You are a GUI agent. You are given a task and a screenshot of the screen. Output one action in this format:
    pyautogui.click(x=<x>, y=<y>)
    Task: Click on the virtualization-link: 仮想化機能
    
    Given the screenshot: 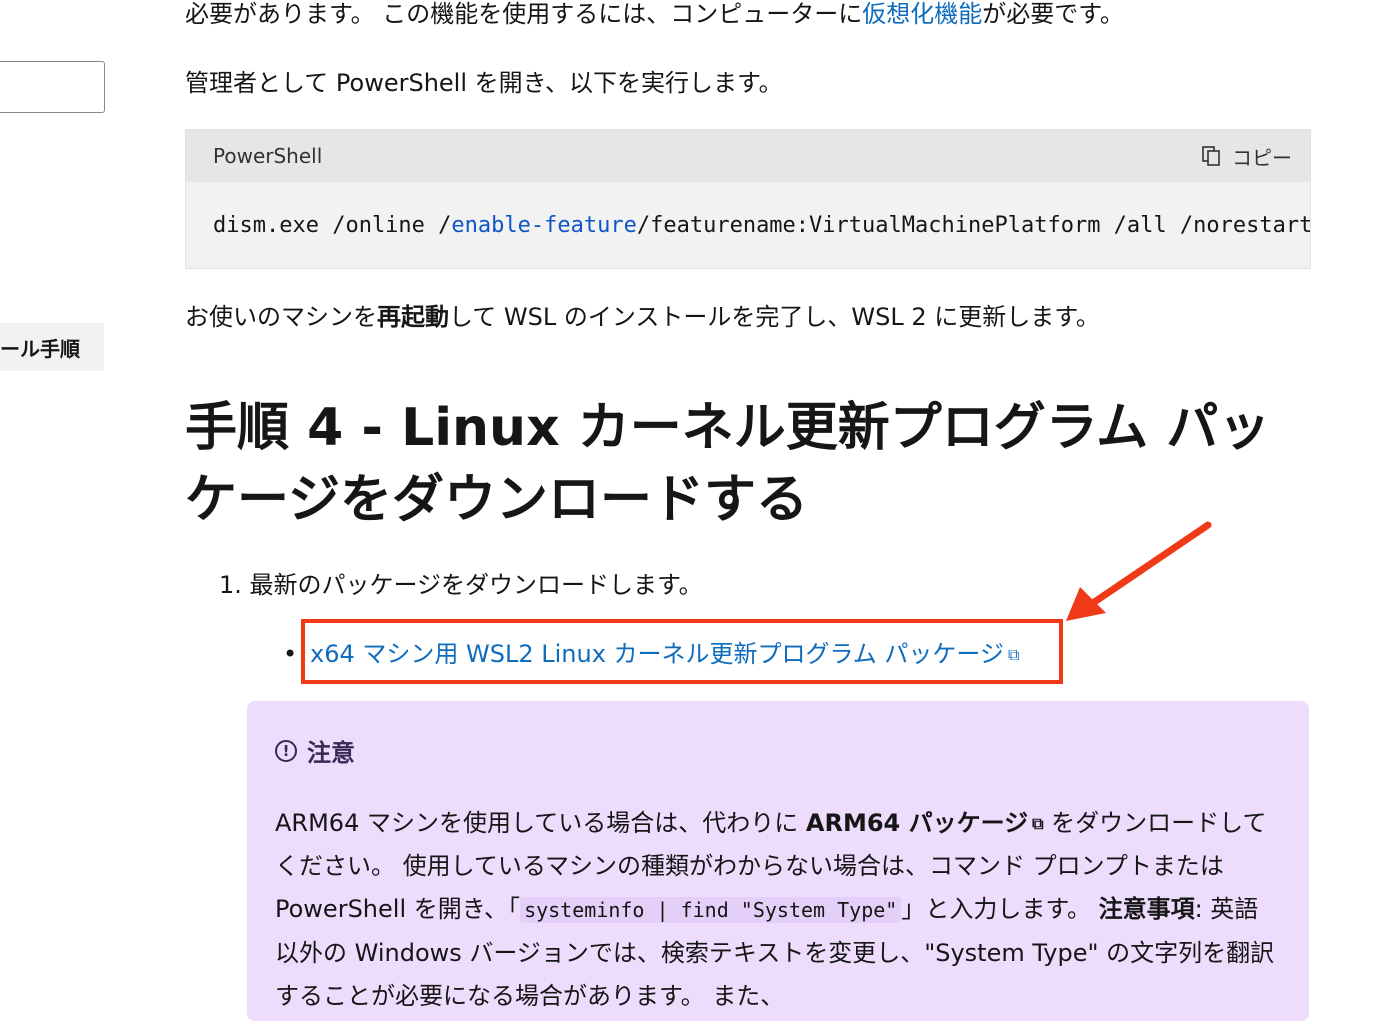 What is the action you would take?
    pyautogui.click(x=922, y=14)
    